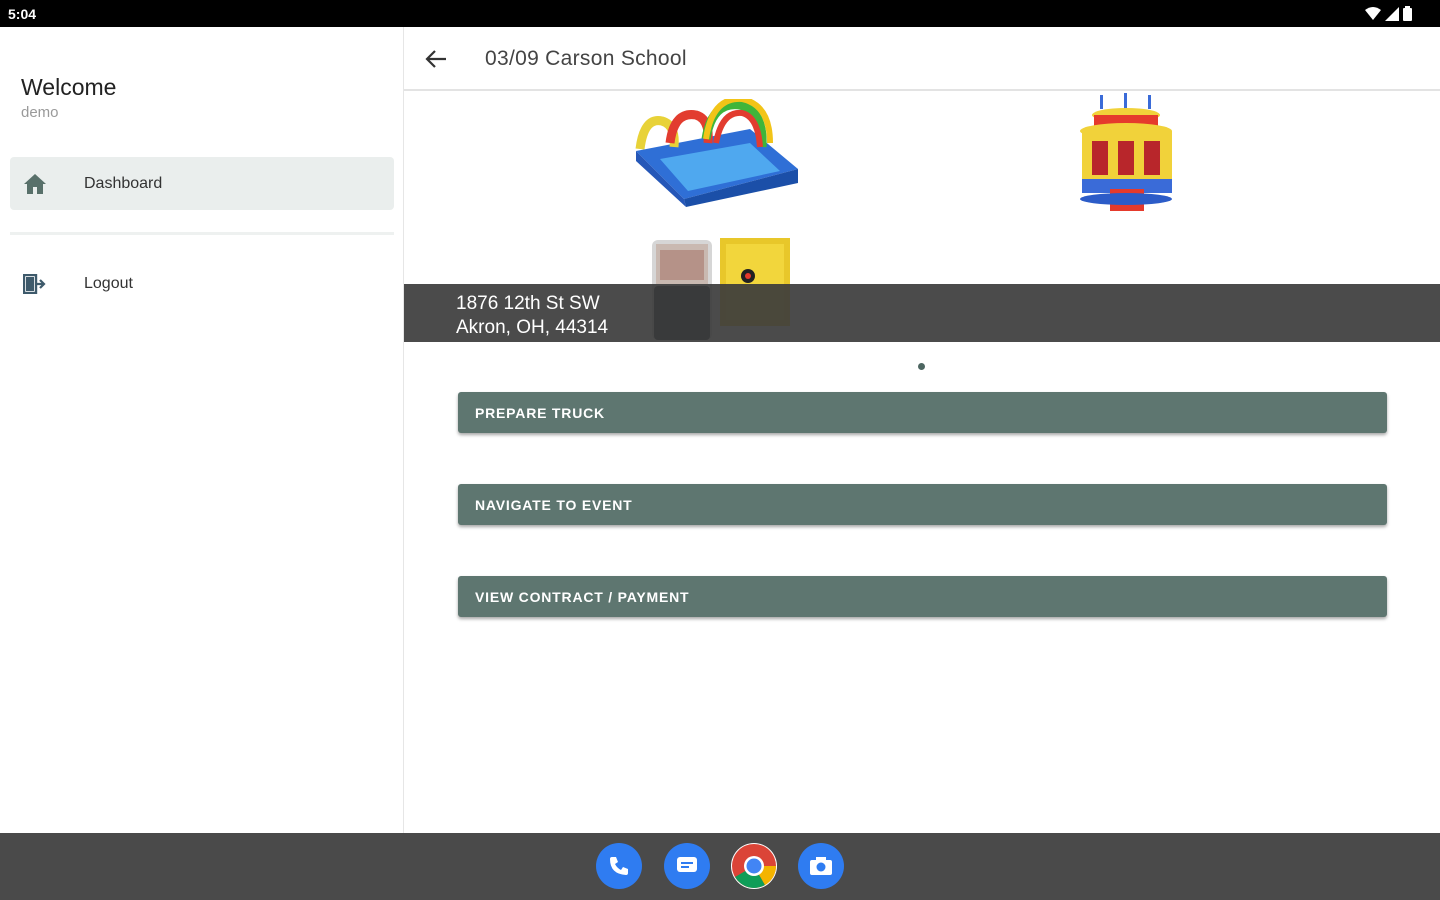  Describe the element at coordinates (1407, 13) in the screenshot. I see `battery-icon` at that location.